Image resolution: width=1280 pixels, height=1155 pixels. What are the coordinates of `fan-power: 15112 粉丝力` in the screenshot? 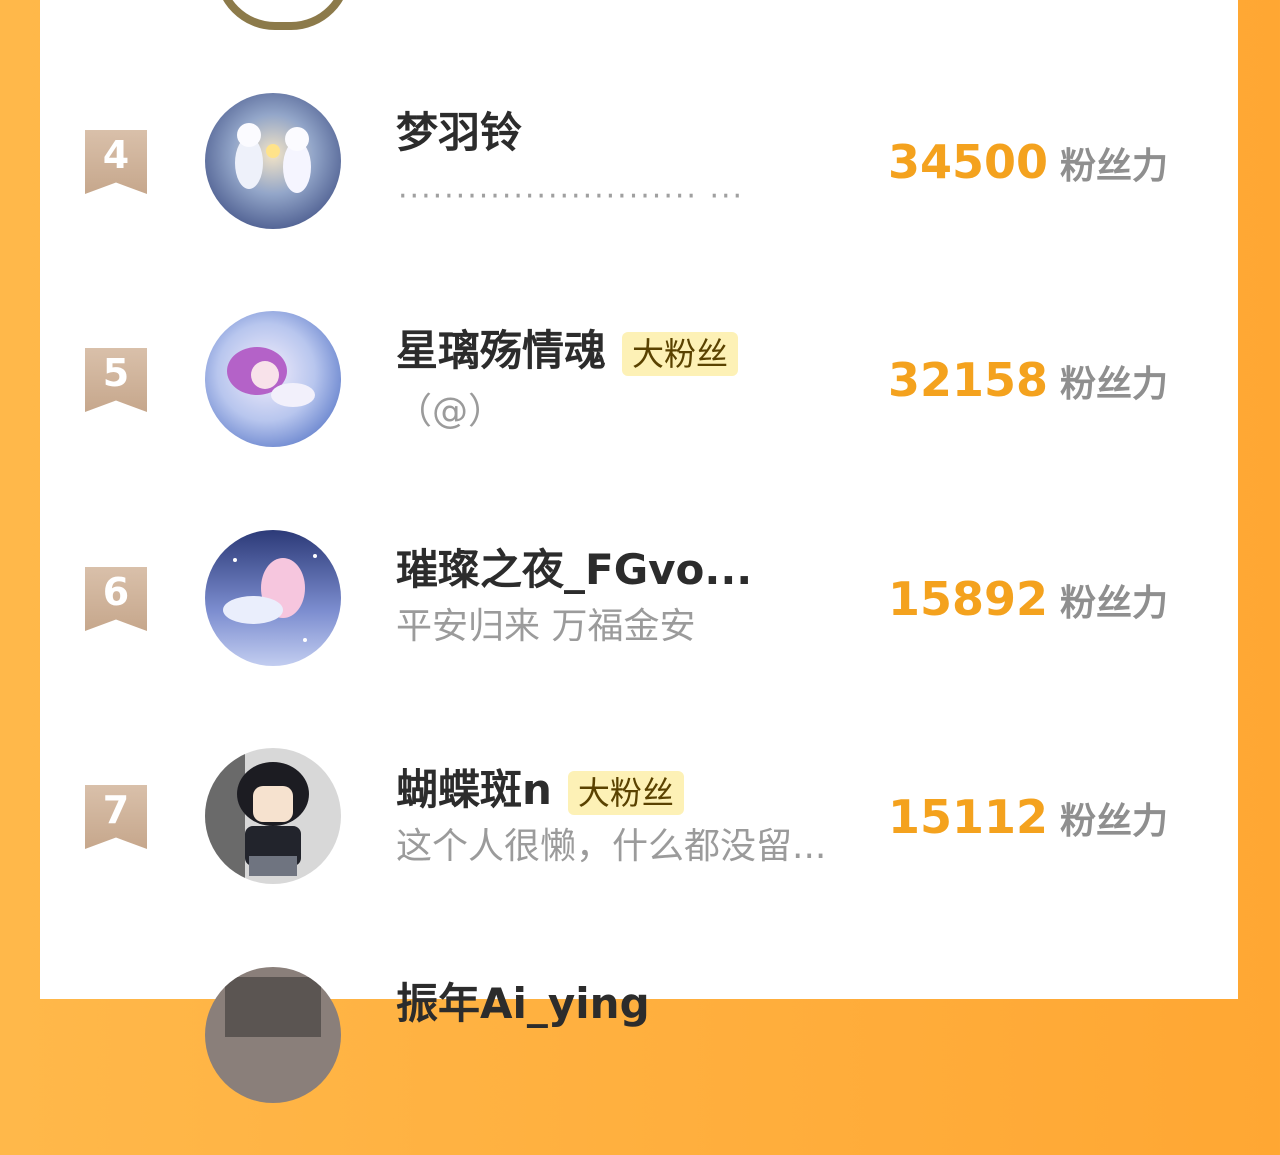 It's located at (1028, 822).